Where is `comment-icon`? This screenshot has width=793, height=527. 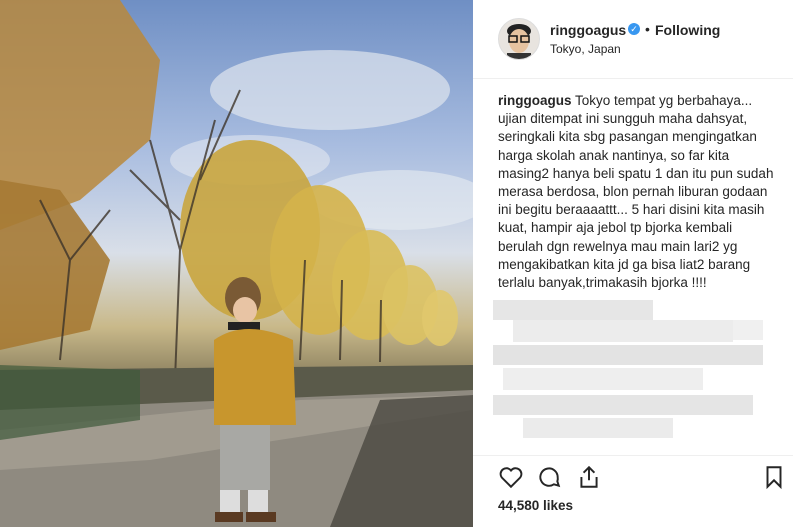
comment-icon is located at coordinates (550, 478).